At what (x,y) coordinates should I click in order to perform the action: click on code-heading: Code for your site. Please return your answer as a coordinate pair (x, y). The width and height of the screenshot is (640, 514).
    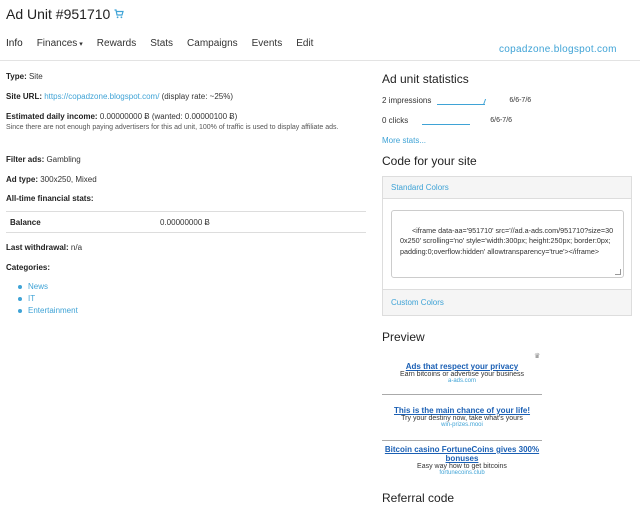
    Looking at the image, I should click on (429, 161).